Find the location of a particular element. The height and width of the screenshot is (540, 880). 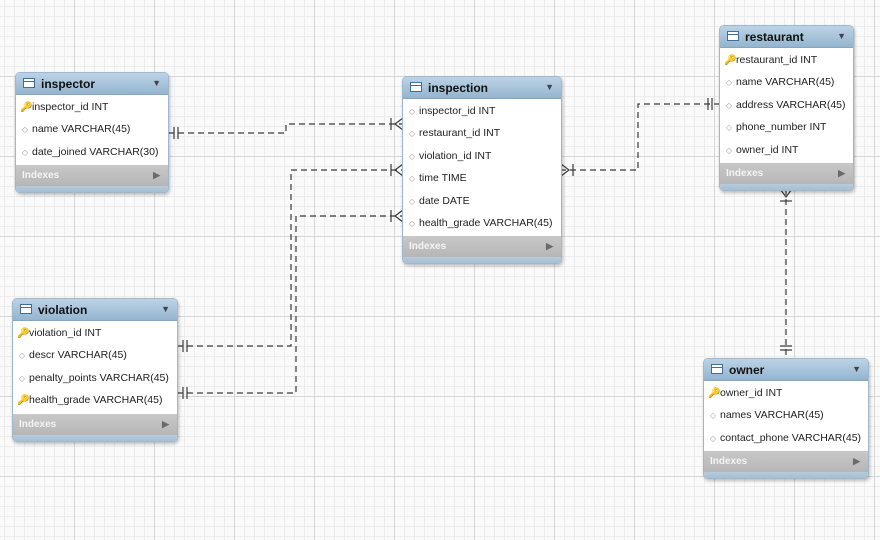

column-label: contact_phone VARCHAR(45) is located at coordinates (791, 437).